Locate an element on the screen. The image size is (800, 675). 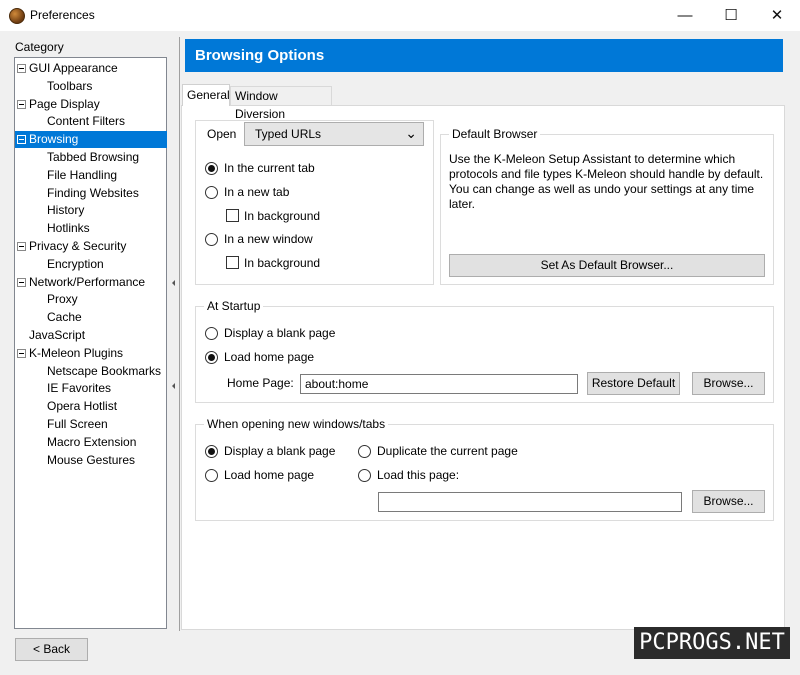
category-item-label: Macro Extension is located at coordinates (92, 441).